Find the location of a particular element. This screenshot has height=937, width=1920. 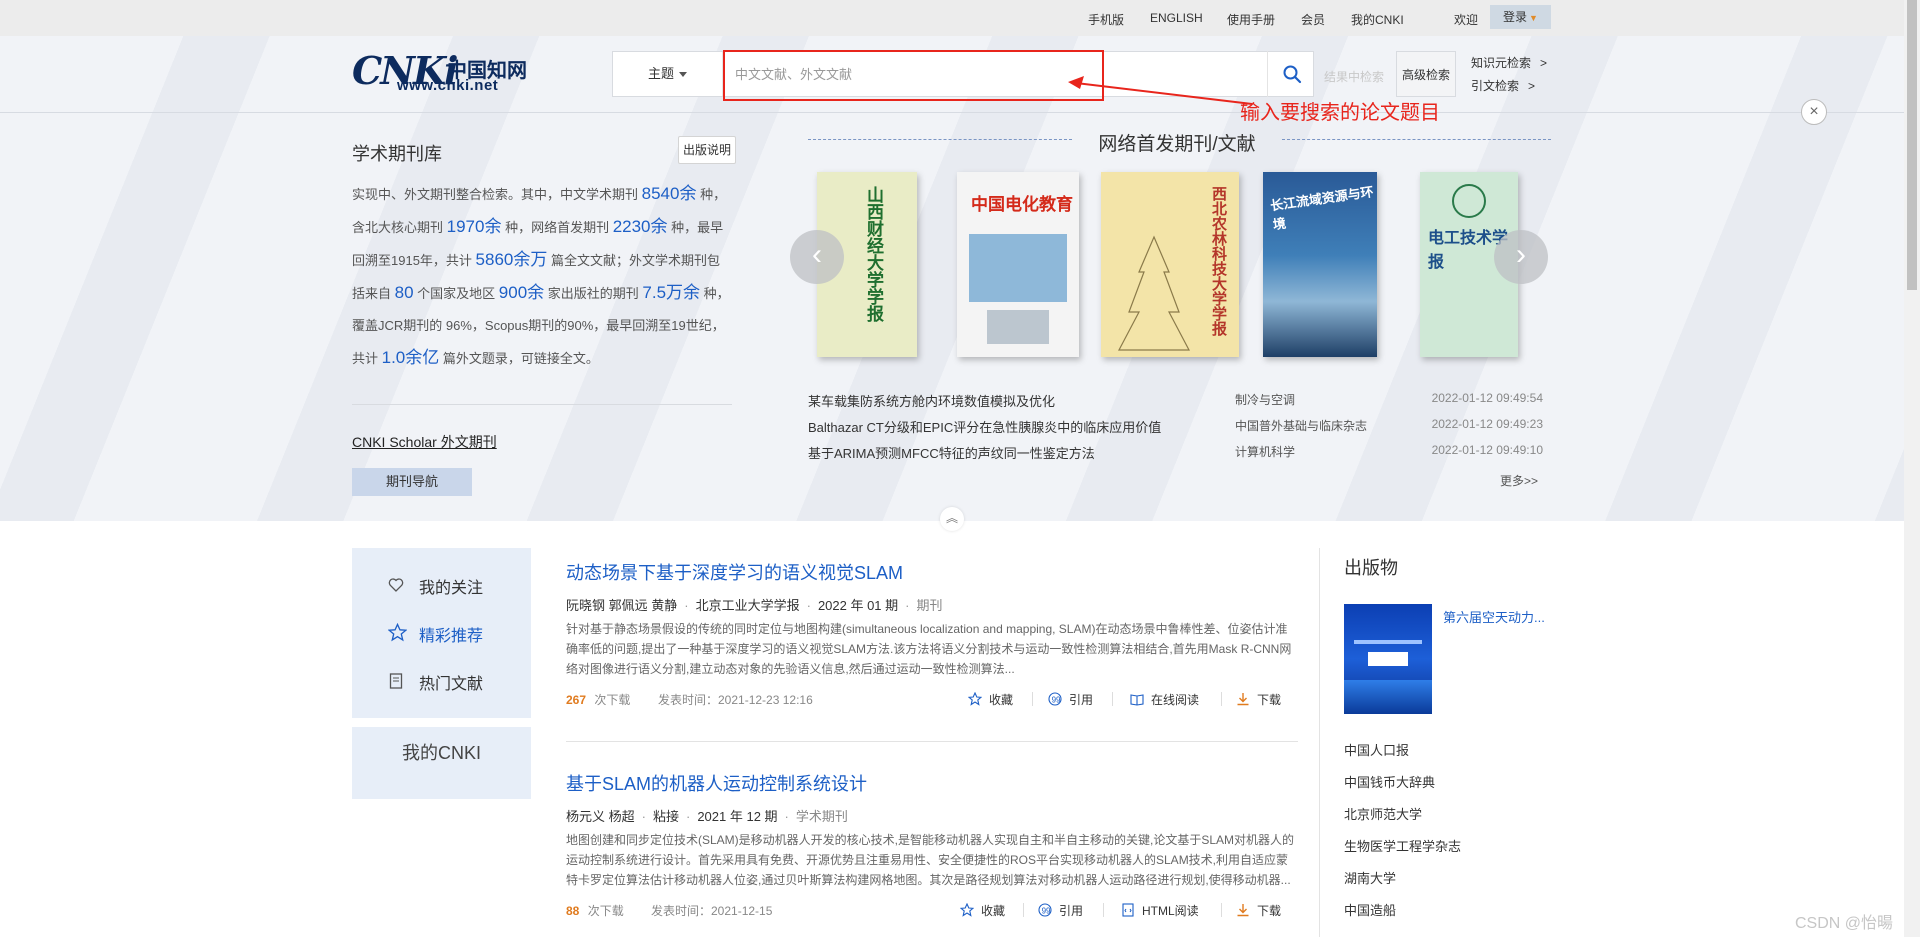

journal-cover-4: 长江流域资源与环境 is located at coordinates (1320, 264).